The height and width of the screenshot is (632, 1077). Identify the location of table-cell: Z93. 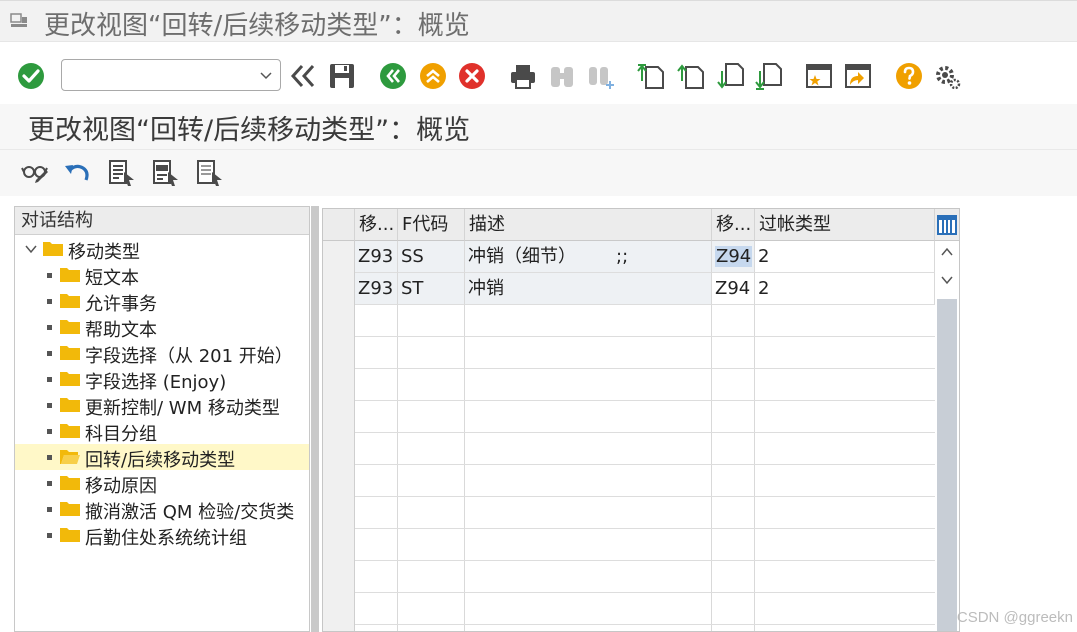
(376, 257).